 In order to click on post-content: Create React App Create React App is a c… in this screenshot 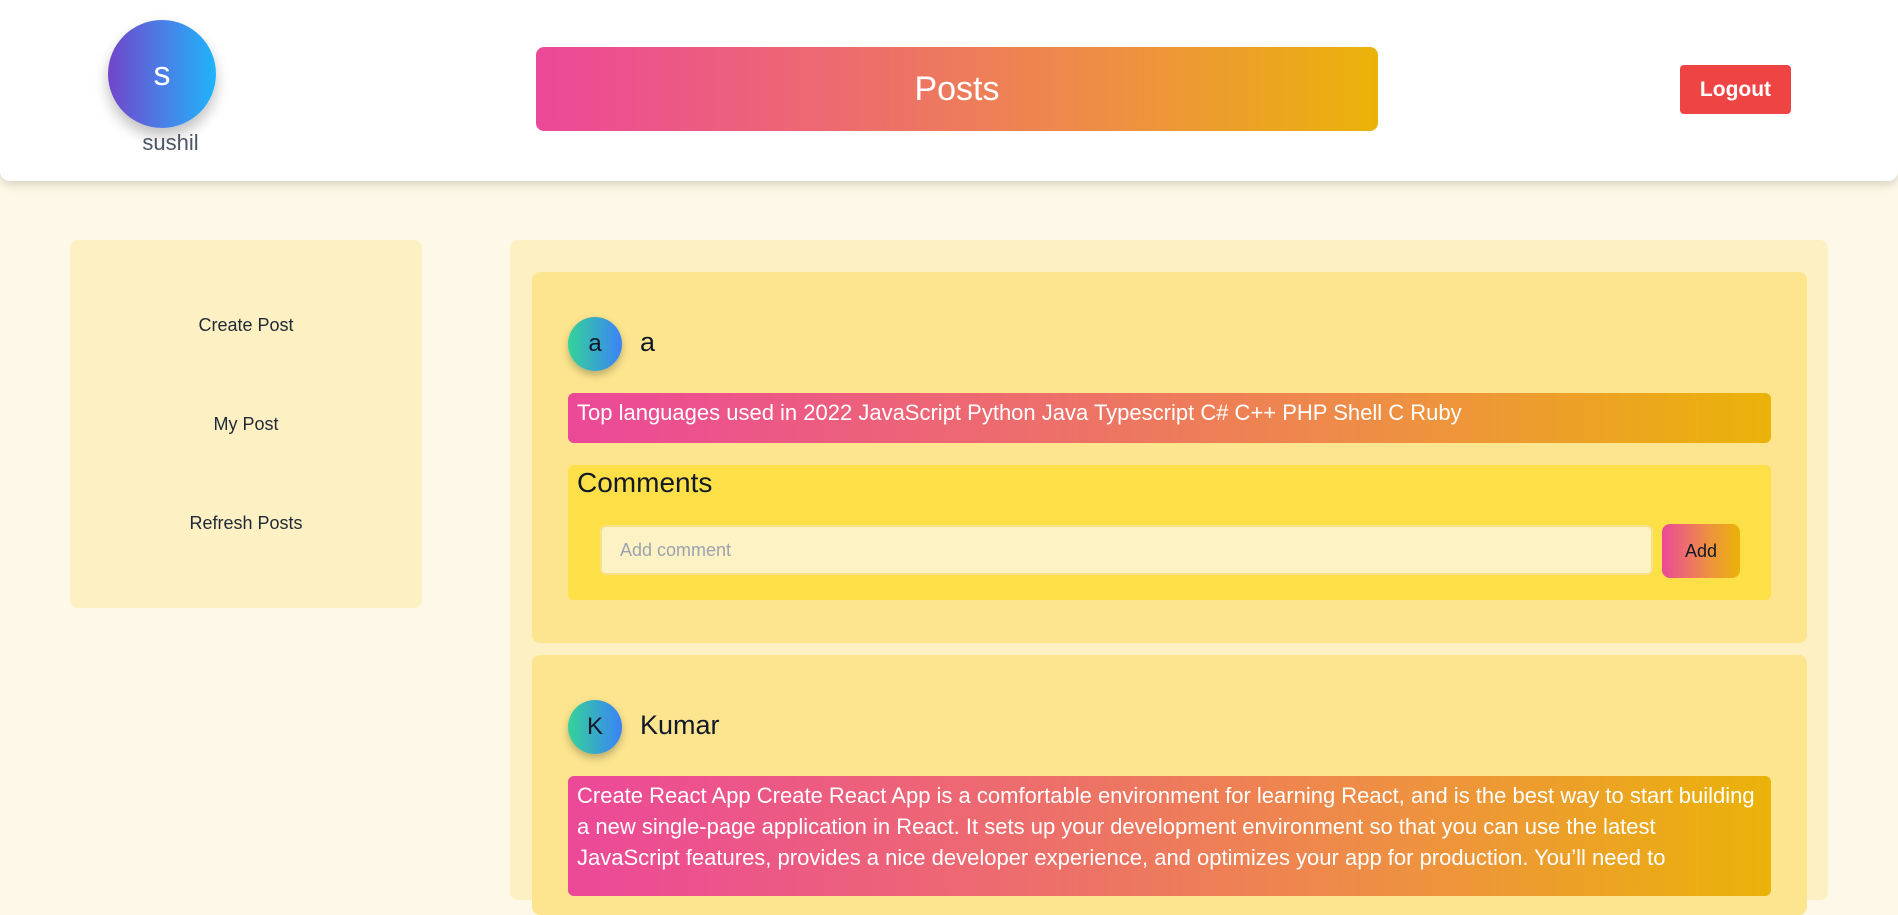, I will do `click(1169, 836)`.